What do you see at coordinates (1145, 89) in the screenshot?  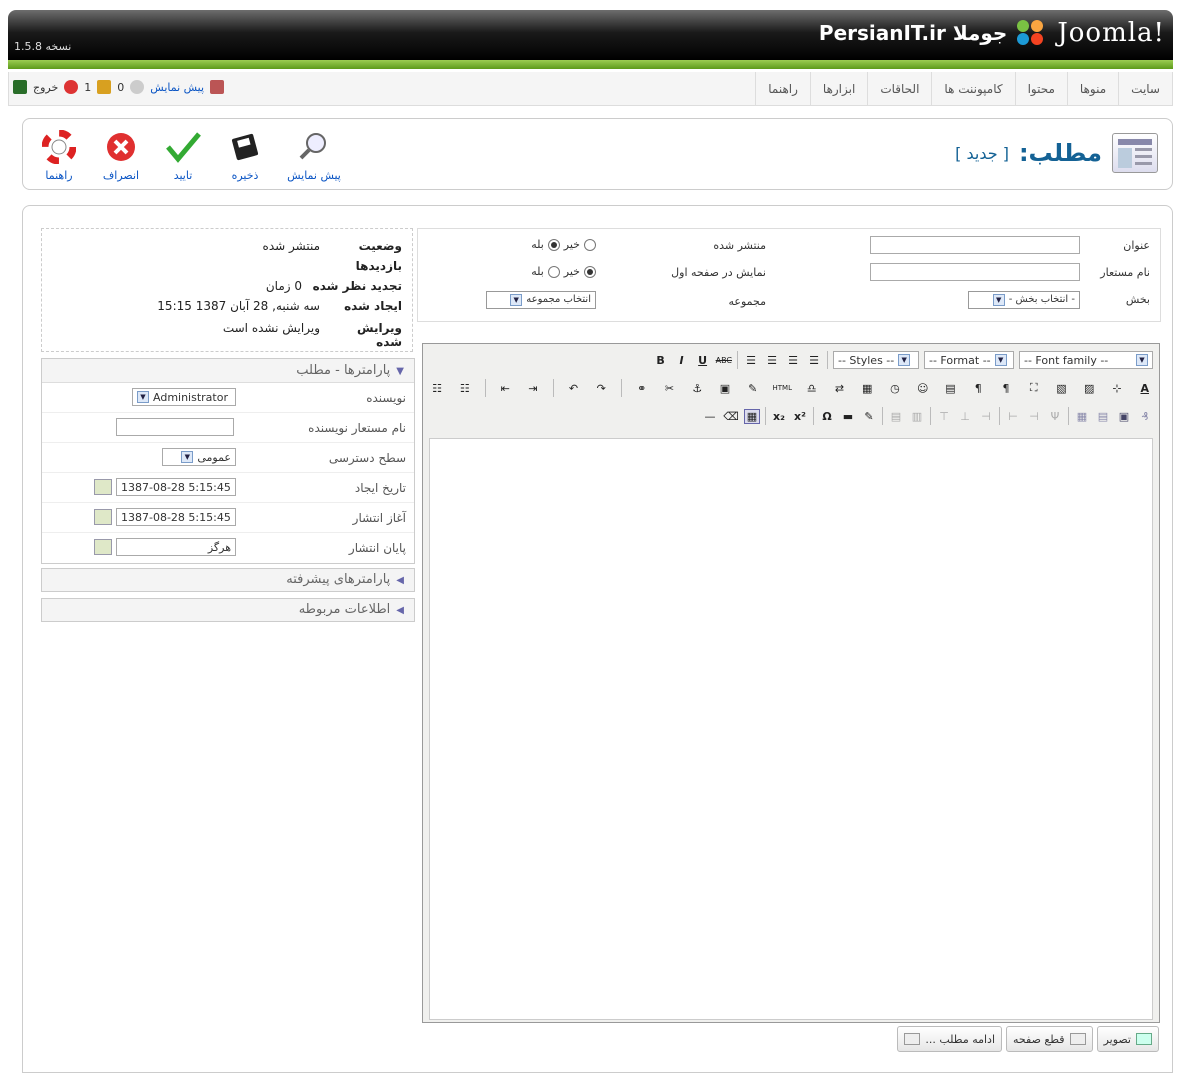 I see `menu-site: سایت` at bounding box center [1145, 89].